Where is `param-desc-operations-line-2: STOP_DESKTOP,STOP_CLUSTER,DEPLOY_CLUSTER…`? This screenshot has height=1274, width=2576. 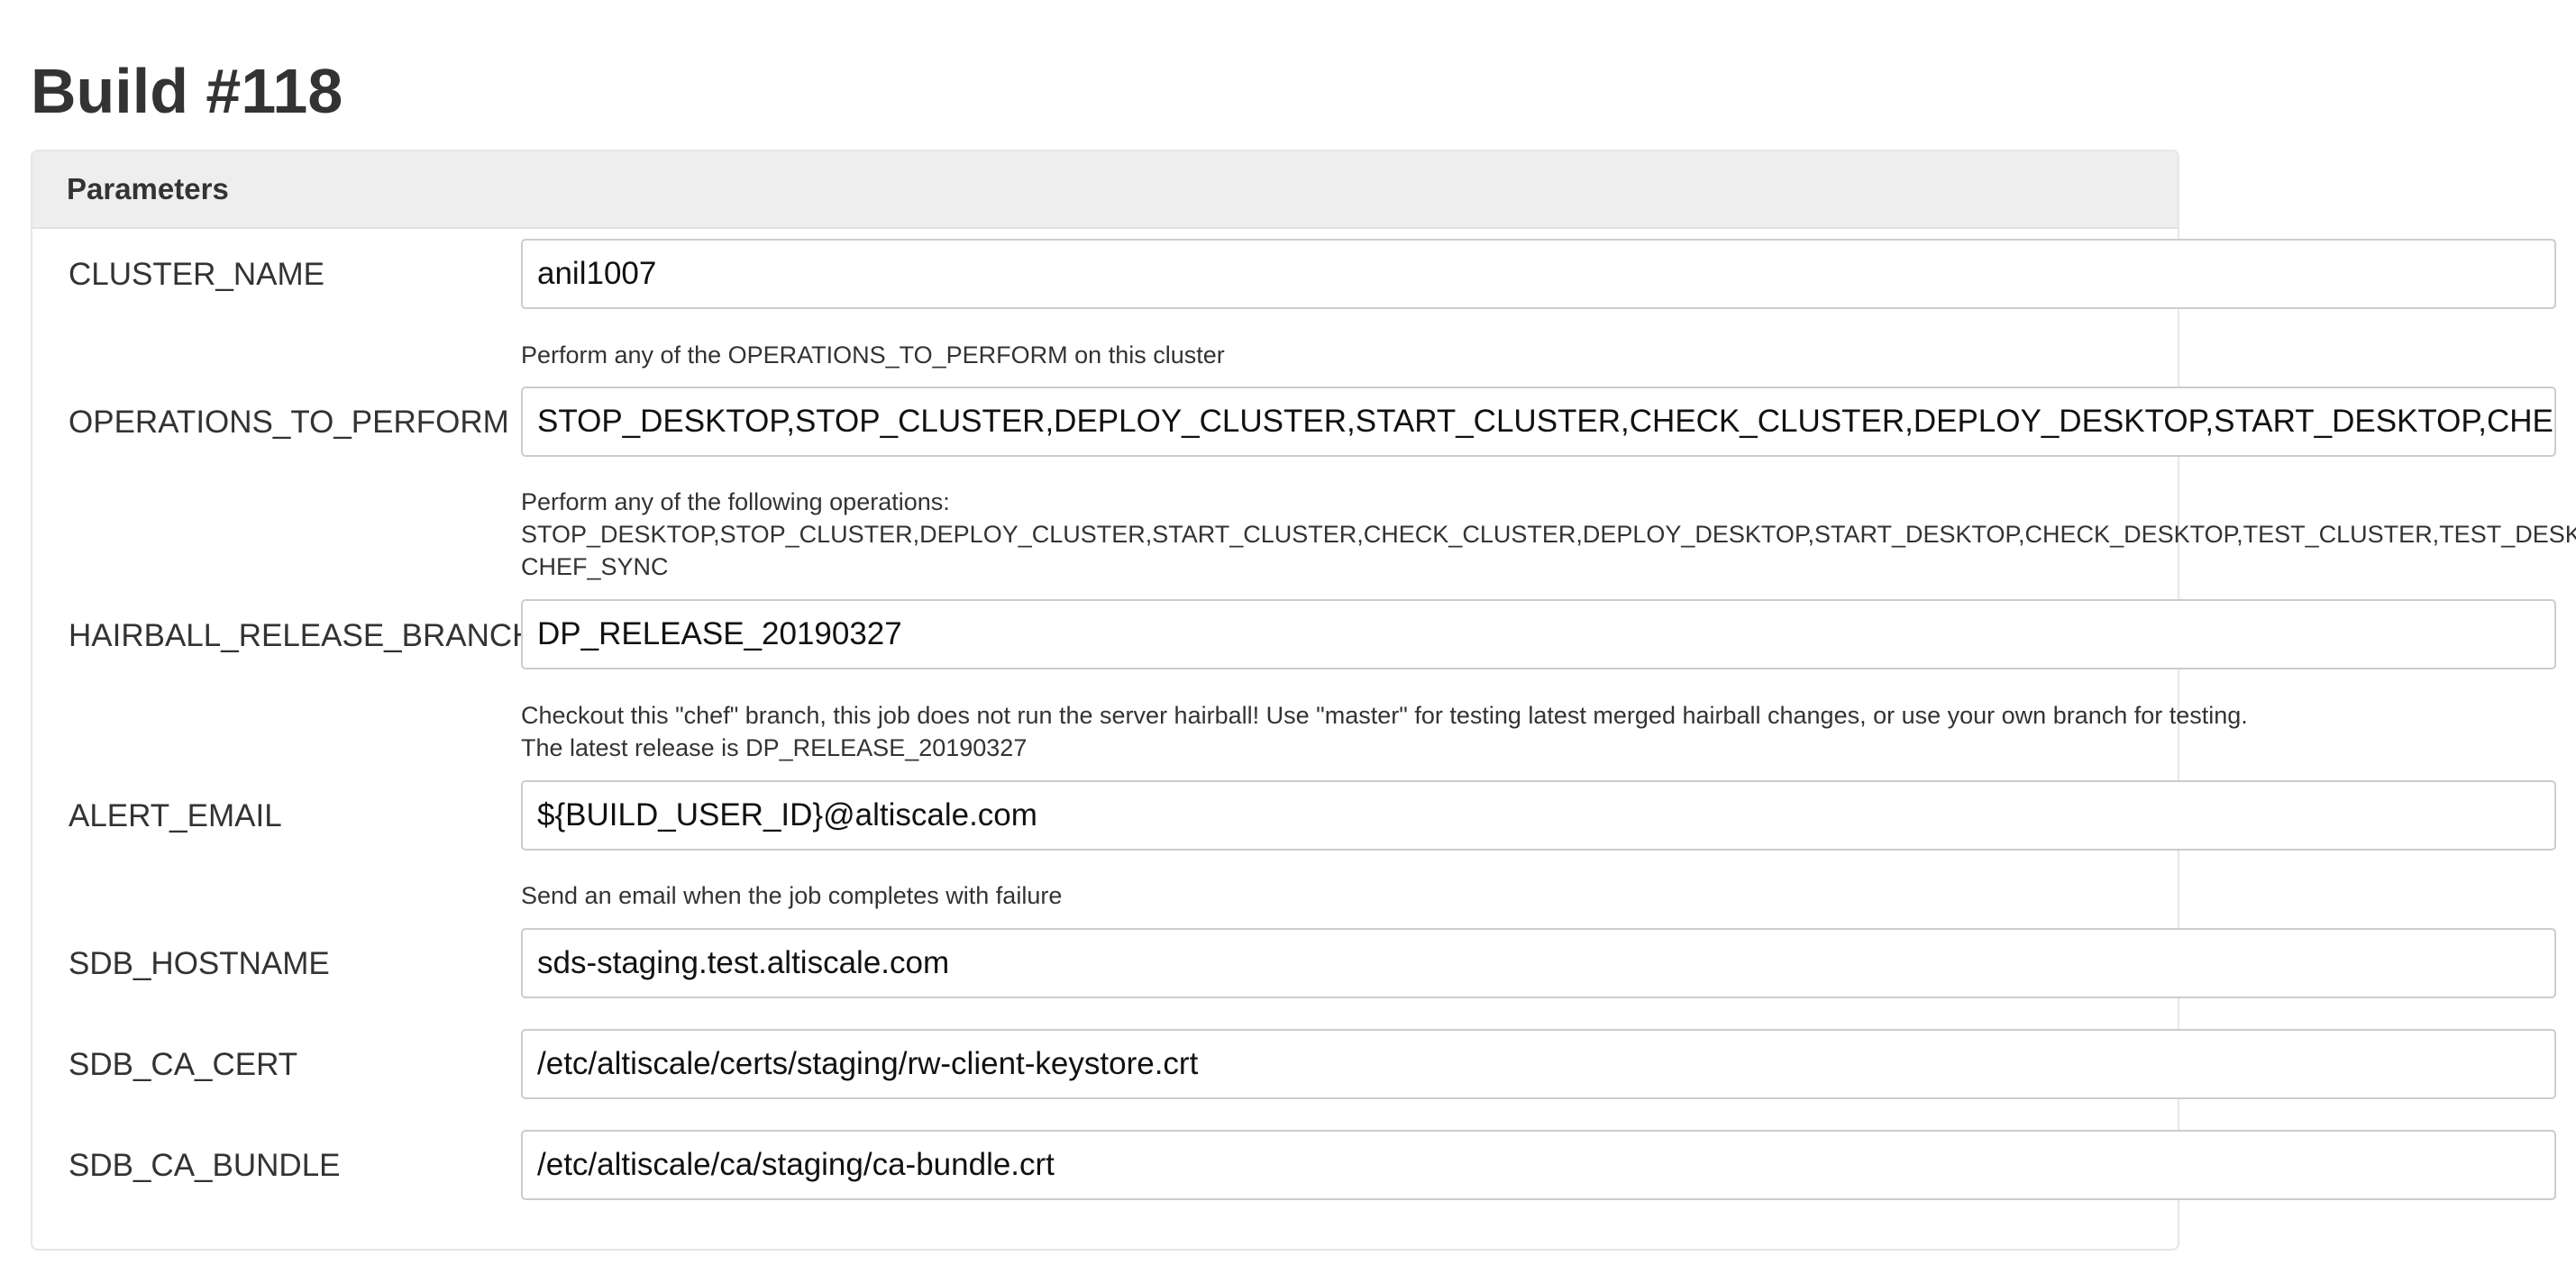 param-desc-operations-line-2: STOP_DESKTOP,STOP_CLUSTER,DEPLOY_CLUSTER… is located at coordinates (1548, 534).